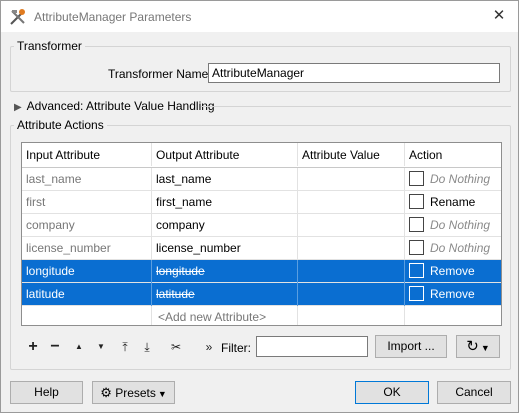 Image resolution: width=519 pixels, height=413 pixels. Describe the element at coordinates (46, 392) in the screenshot. I see `help-button: Help` at that location.